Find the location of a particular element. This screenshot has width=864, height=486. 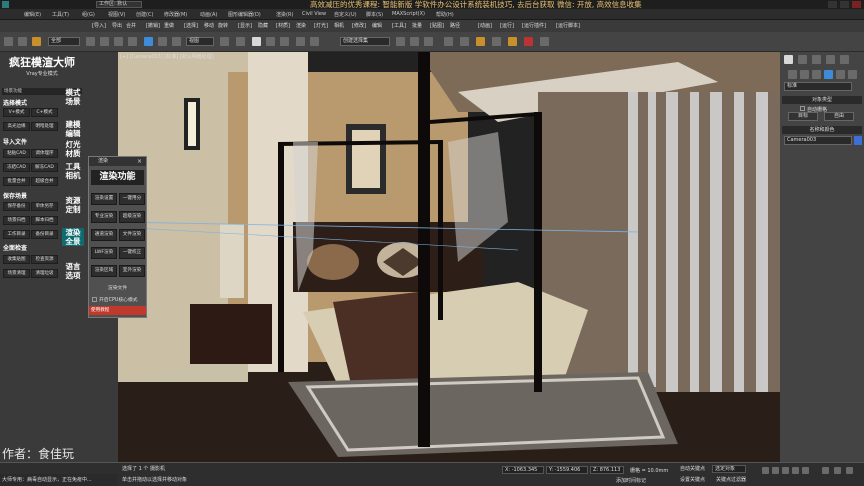

plugin-button: 高光边缘 is located at coordinates (16, 126).